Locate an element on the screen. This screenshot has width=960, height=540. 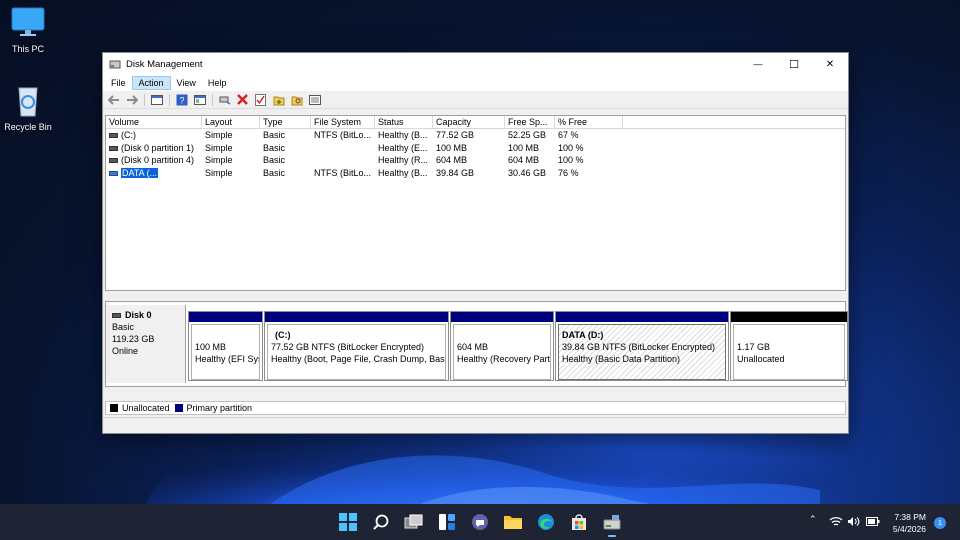
cell-file-system is located at coordinates (343, 148).